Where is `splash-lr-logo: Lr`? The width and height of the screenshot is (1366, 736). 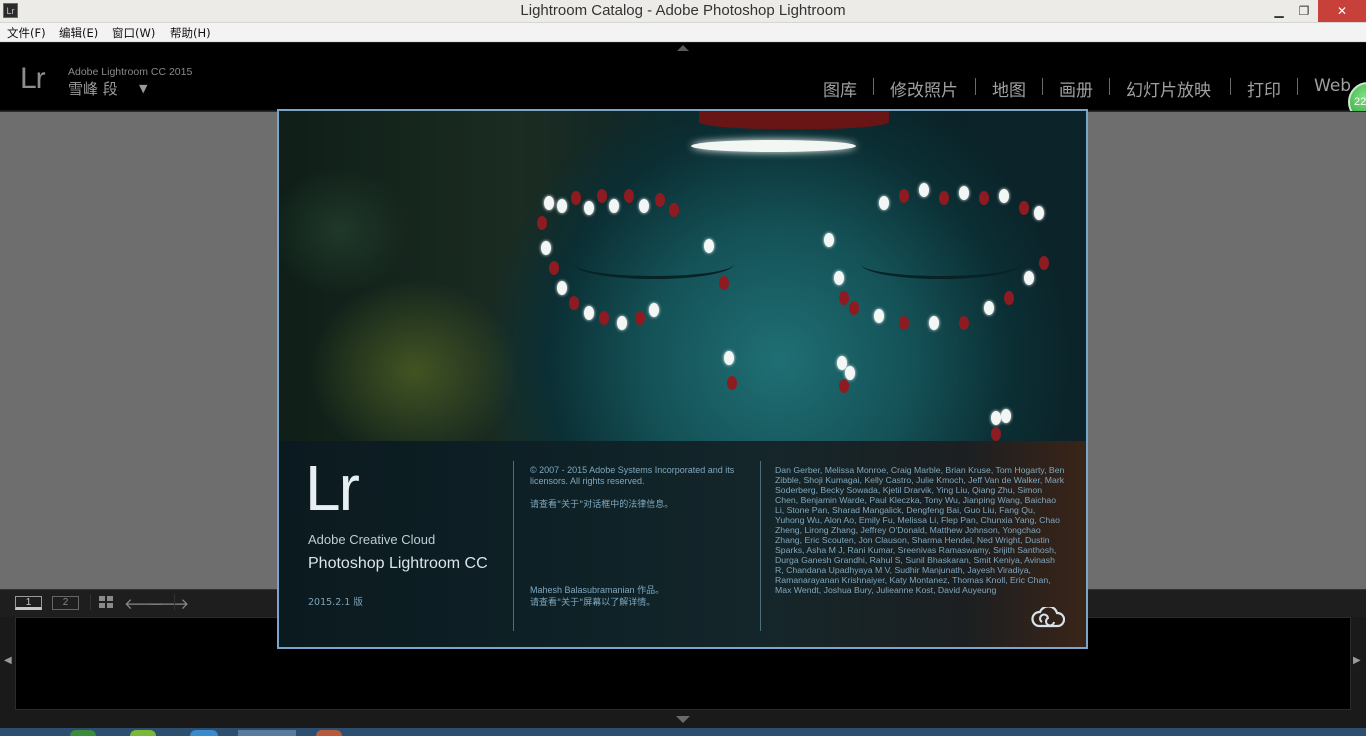
splash-lr-logo: Lr is located at coordinates (332, 488).